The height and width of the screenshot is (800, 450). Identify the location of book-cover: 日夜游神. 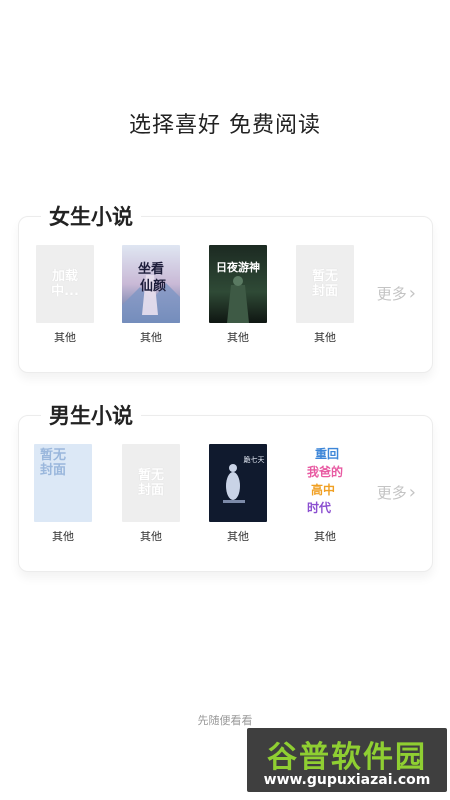
(238, 284).